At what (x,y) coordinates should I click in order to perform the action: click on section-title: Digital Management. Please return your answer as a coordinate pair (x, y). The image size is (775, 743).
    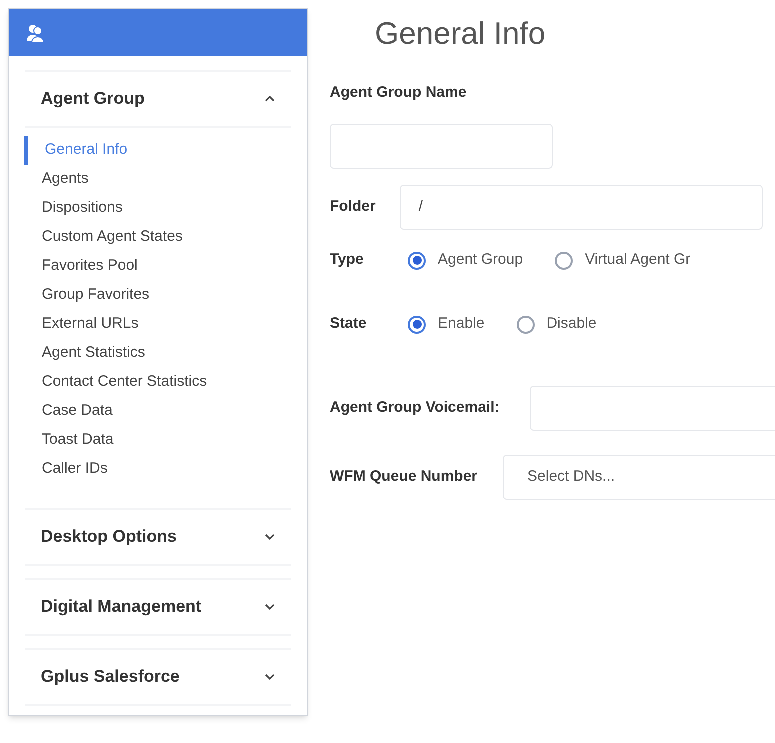
    Looking at the image, I should click on (121, 607).